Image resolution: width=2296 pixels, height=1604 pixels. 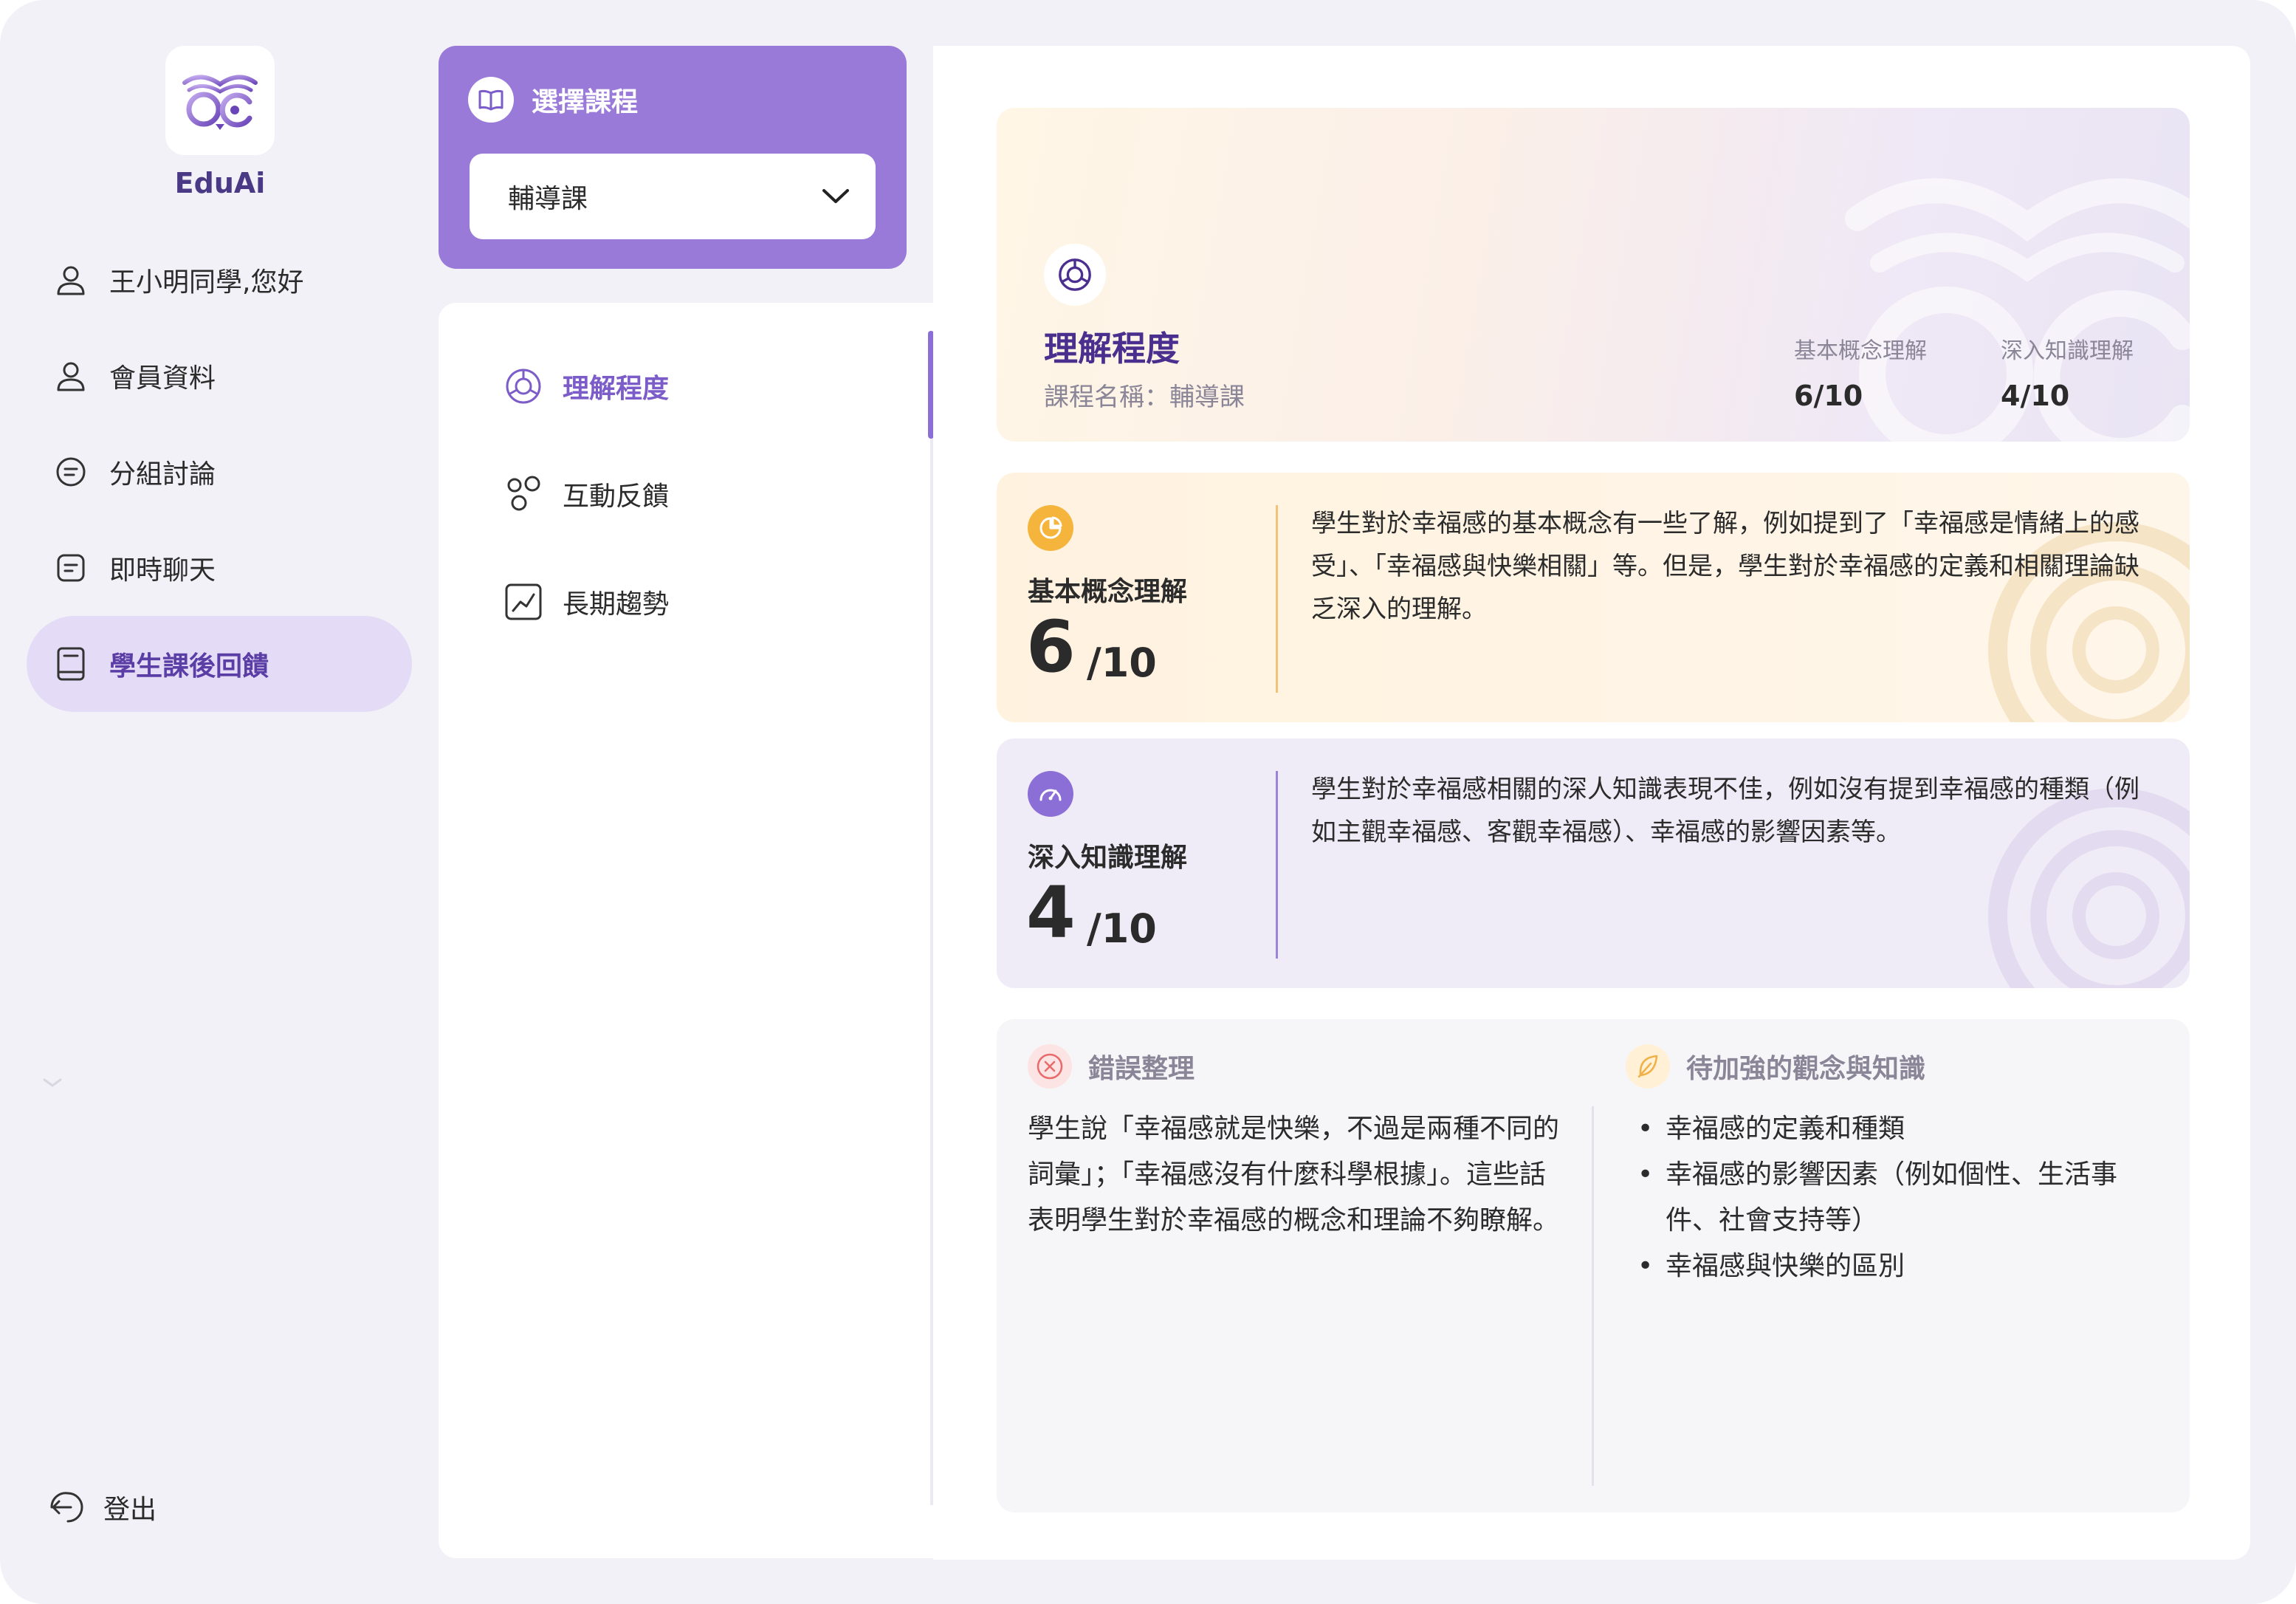 I want to click on chat-bubble-icon, so click(x=71, y=472).